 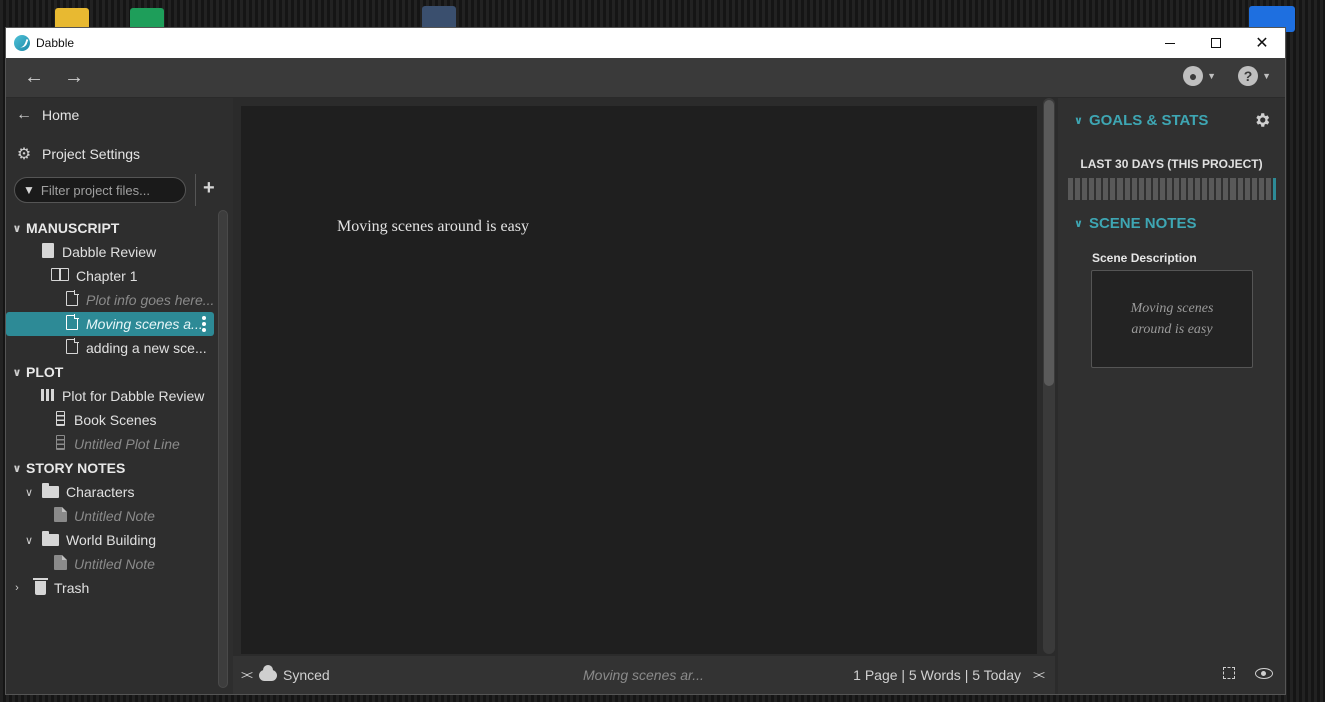 I want to click on tree-item-chapter: Chapter 1, so click(x=93, y=276).